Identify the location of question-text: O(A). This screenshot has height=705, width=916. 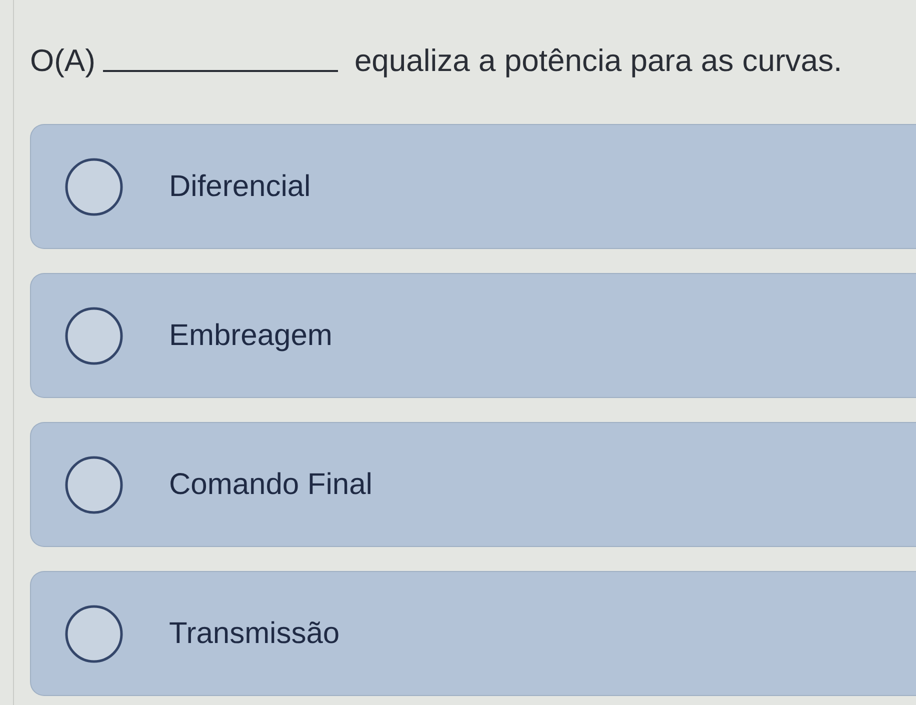
(63, 60).